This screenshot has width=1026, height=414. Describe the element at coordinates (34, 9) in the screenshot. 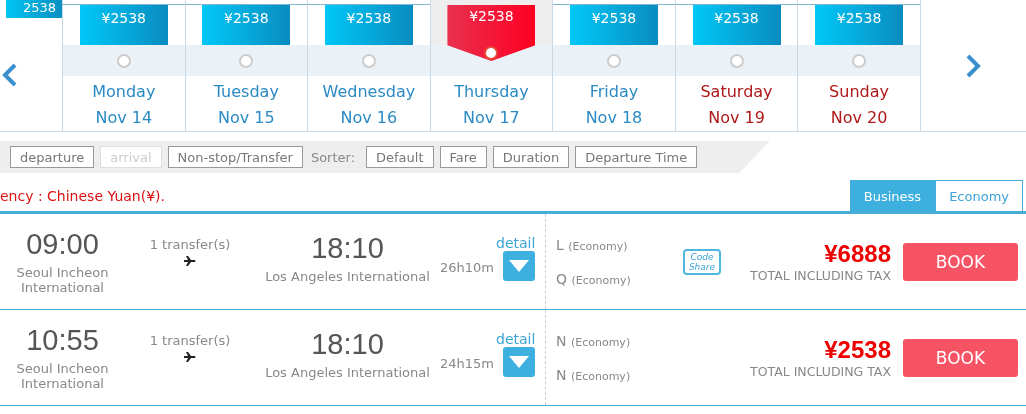

I see `day-price-badge: 2538` at that location.